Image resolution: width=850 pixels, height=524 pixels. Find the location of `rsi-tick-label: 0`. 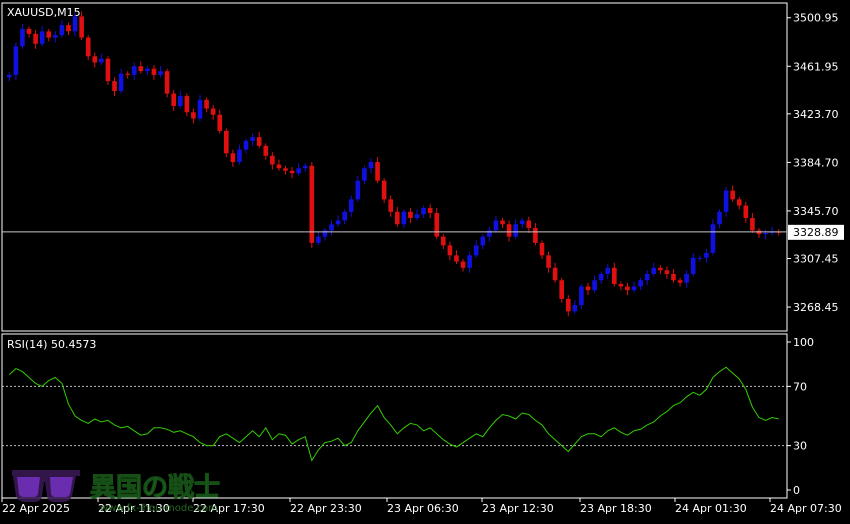

rsi-tick-label: 0 is located at coordinates (796, 490).